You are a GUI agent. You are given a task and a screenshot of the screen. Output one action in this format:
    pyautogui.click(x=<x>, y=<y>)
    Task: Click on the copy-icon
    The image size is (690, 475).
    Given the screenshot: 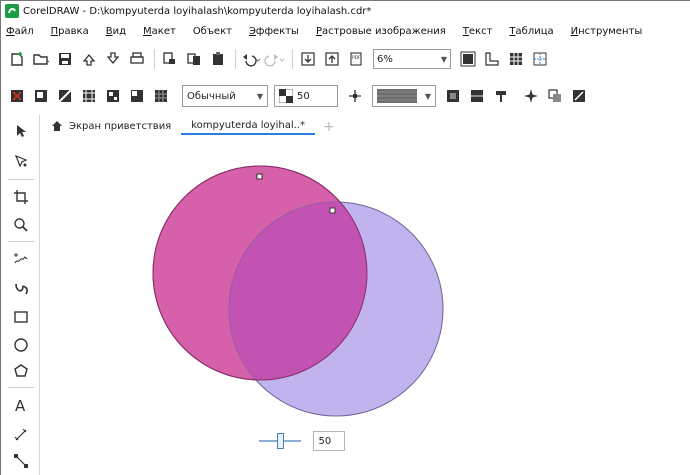 What is the action you would take?
    pyautogui.click(x=194, y=59)
    